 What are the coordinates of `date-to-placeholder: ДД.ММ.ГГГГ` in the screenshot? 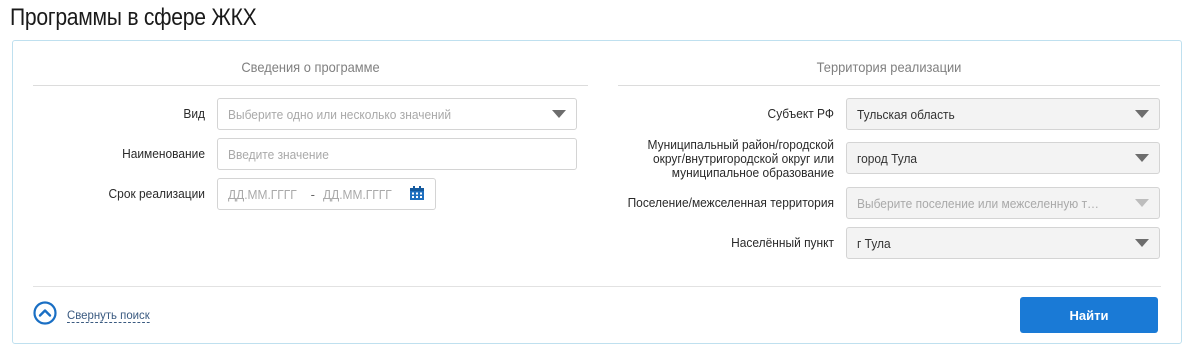 It's located at (357, 194).